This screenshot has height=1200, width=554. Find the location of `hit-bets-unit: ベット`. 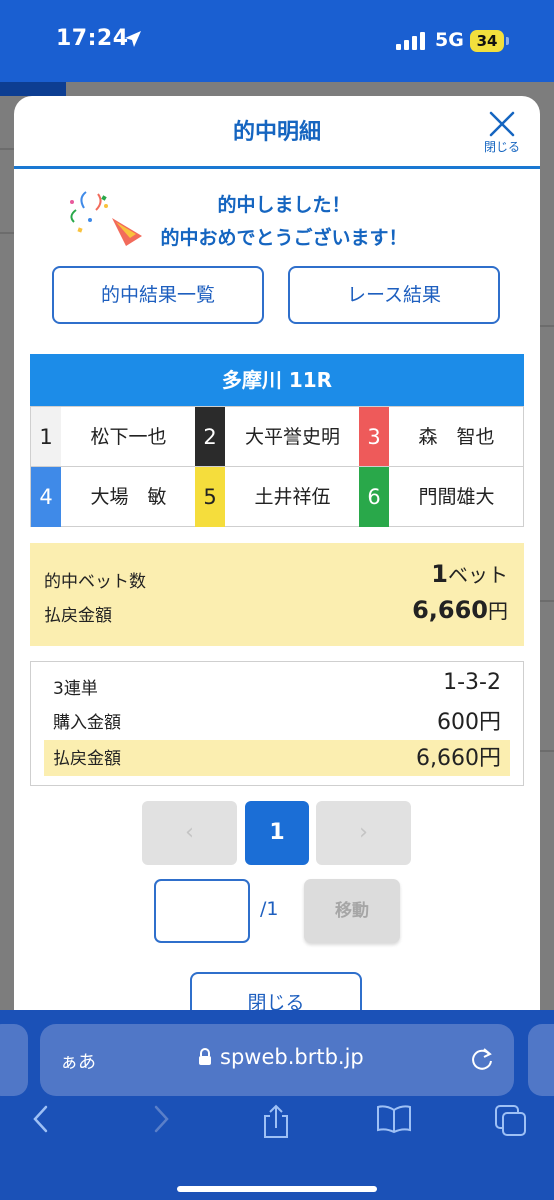

hit-bets-unit: ベット is located at coordinates (478, 575).